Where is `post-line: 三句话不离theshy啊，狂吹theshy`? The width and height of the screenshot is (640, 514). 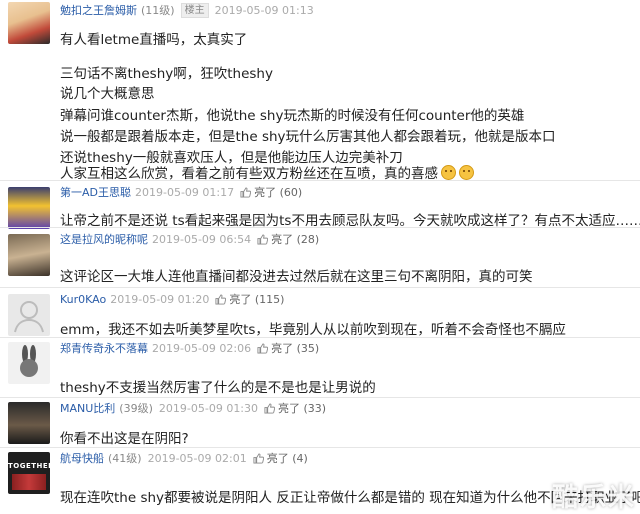 post-line: 三句话不离theshy啊，狂吹theshy is located at coordinates (166, 74).